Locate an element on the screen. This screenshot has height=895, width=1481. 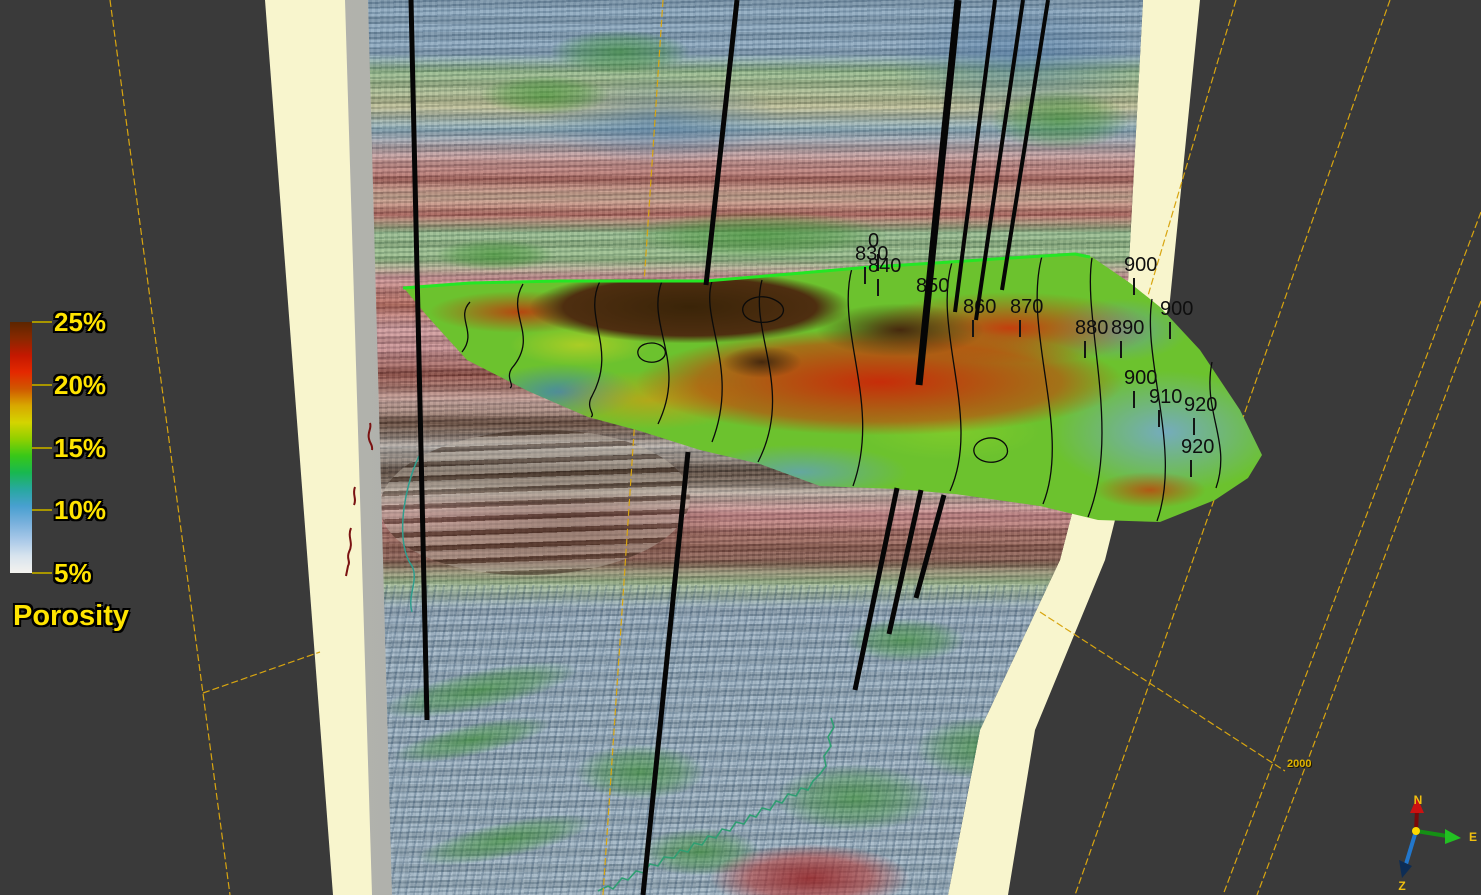
east-axis-label: E is located at coordinates (1473, 837).